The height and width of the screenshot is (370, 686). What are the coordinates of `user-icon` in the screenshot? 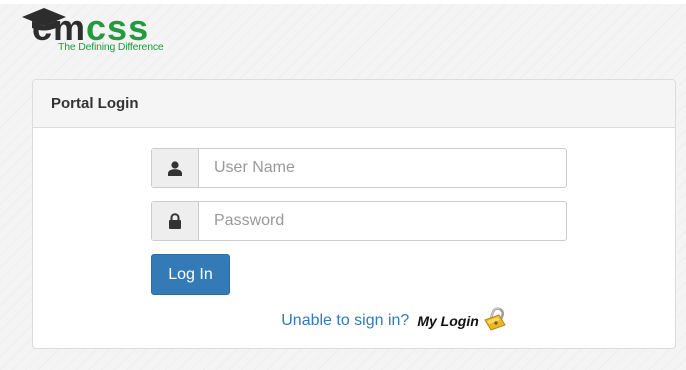 It's located at (175, 168).